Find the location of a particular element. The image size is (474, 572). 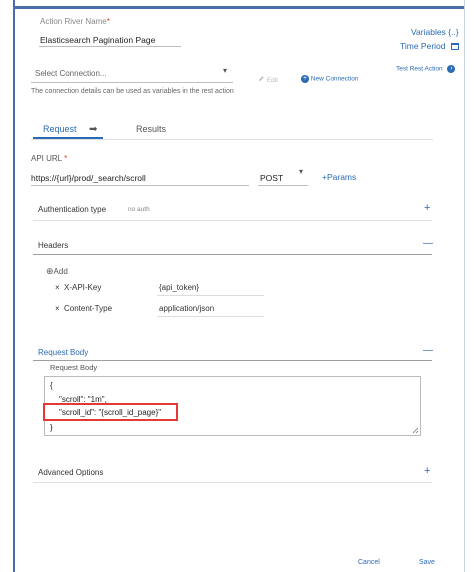

header-value: {api_token} is located at coordinates (179, 287).